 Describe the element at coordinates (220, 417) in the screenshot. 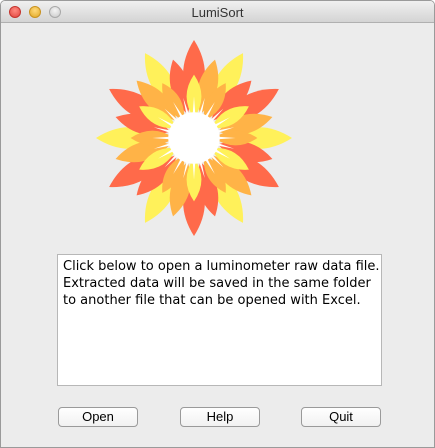

I see `help-button: Help` at that location.